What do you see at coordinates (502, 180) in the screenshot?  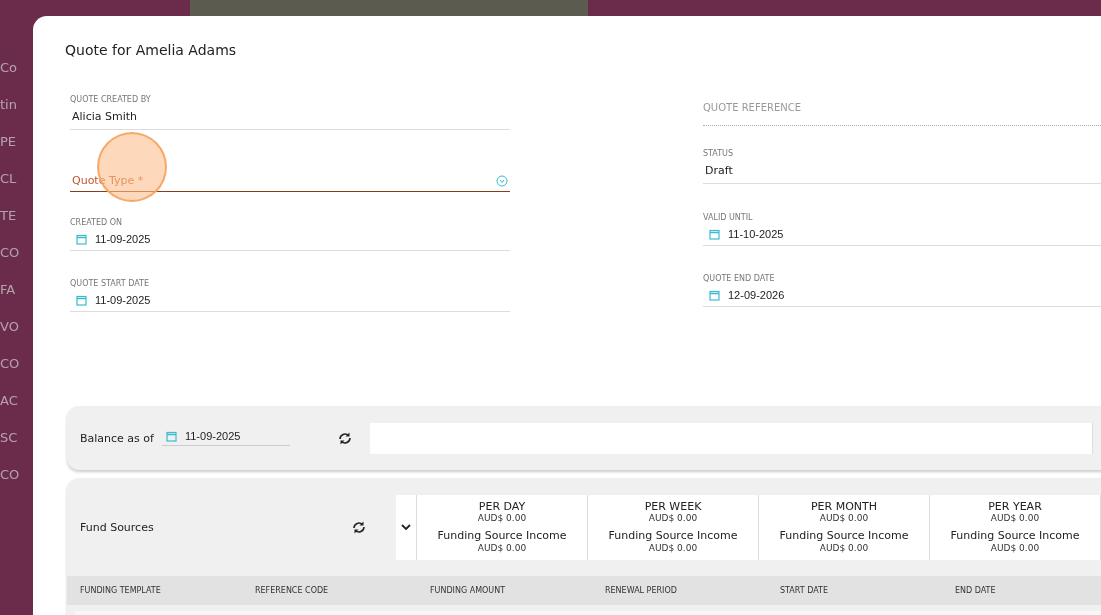 I see `dropdown-icon` at bounding box center [502, 180].